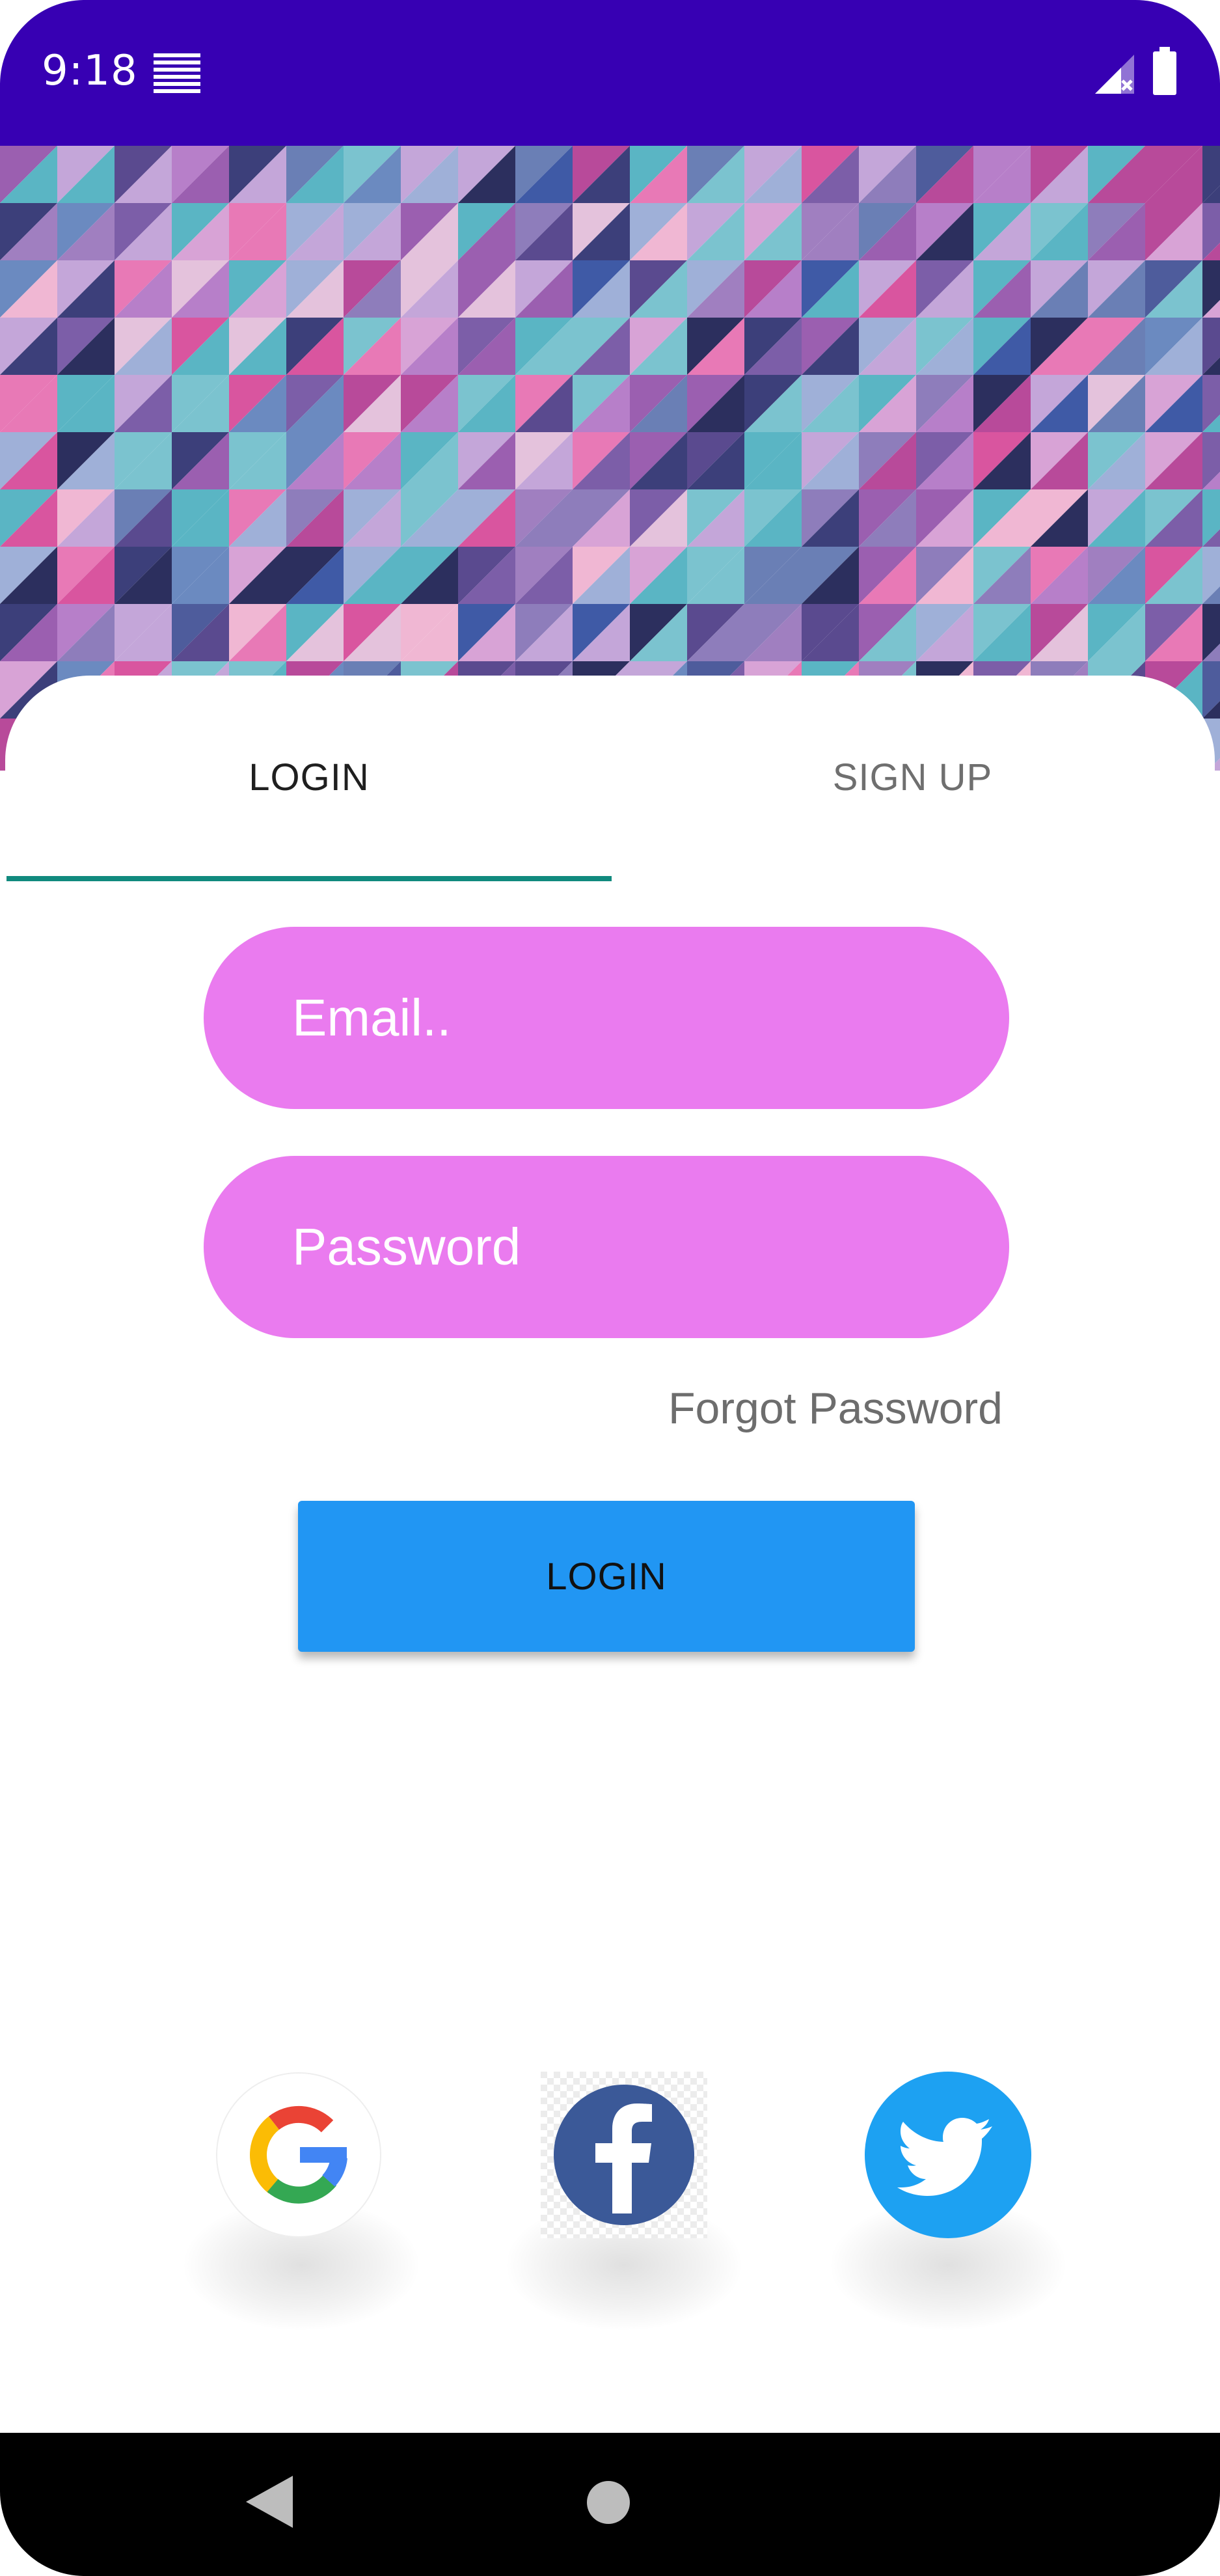 The image size is (1220, 2576). I want to click on status-bar: 9:18, so click(610, 73).